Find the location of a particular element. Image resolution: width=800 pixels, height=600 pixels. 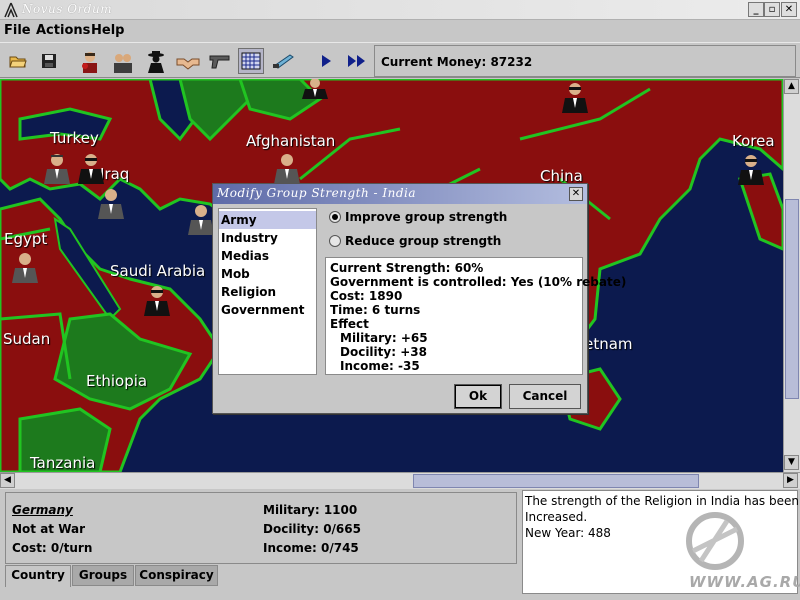

cancel-button: Cancel is located at coordinates (545, 396).